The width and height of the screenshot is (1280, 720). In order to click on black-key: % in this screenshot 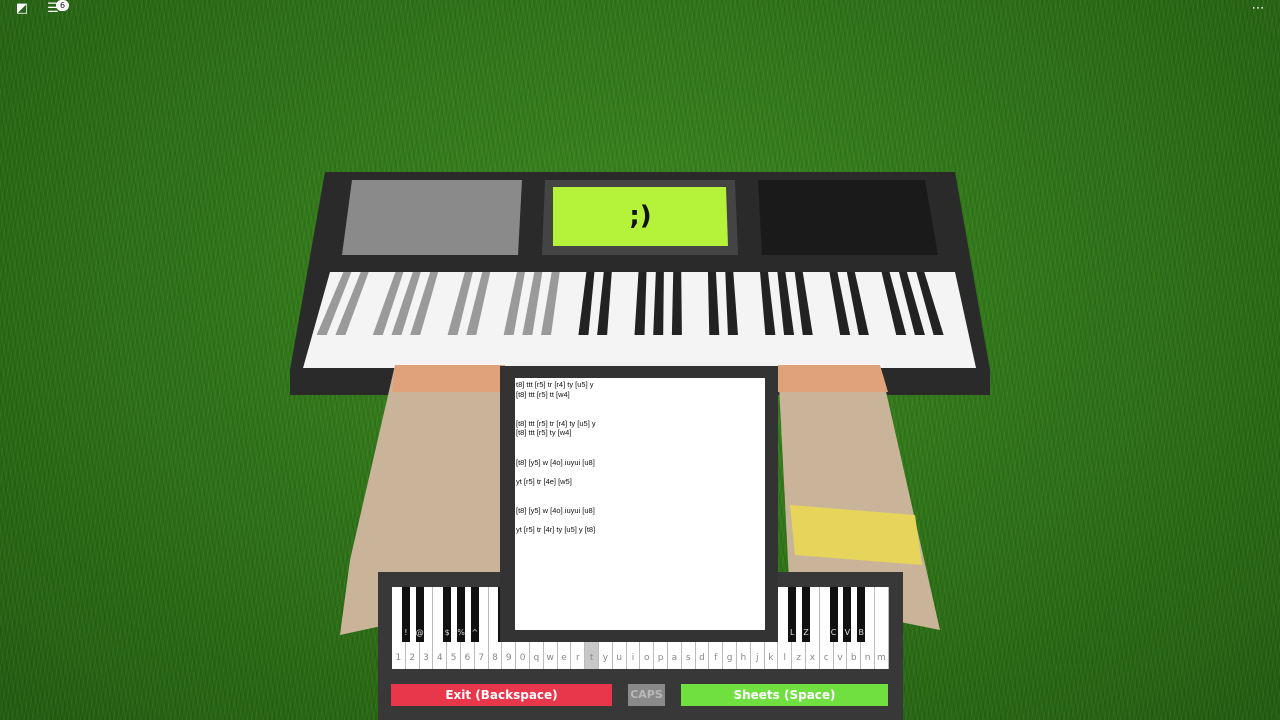, I will do `click(461, 614)`.